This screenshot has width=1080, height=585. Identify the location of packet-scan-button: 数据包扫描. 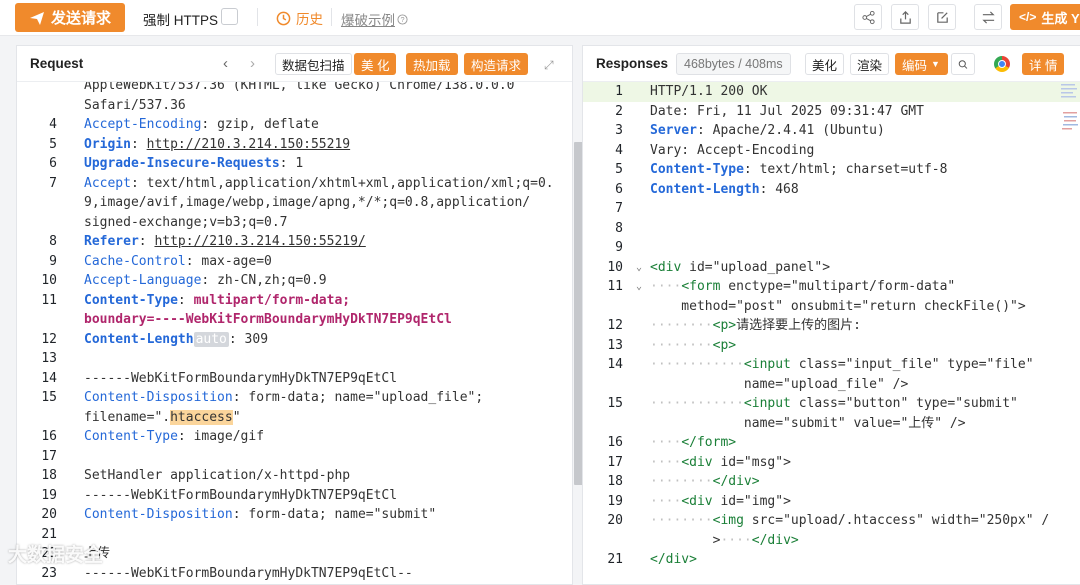
(313, 64).